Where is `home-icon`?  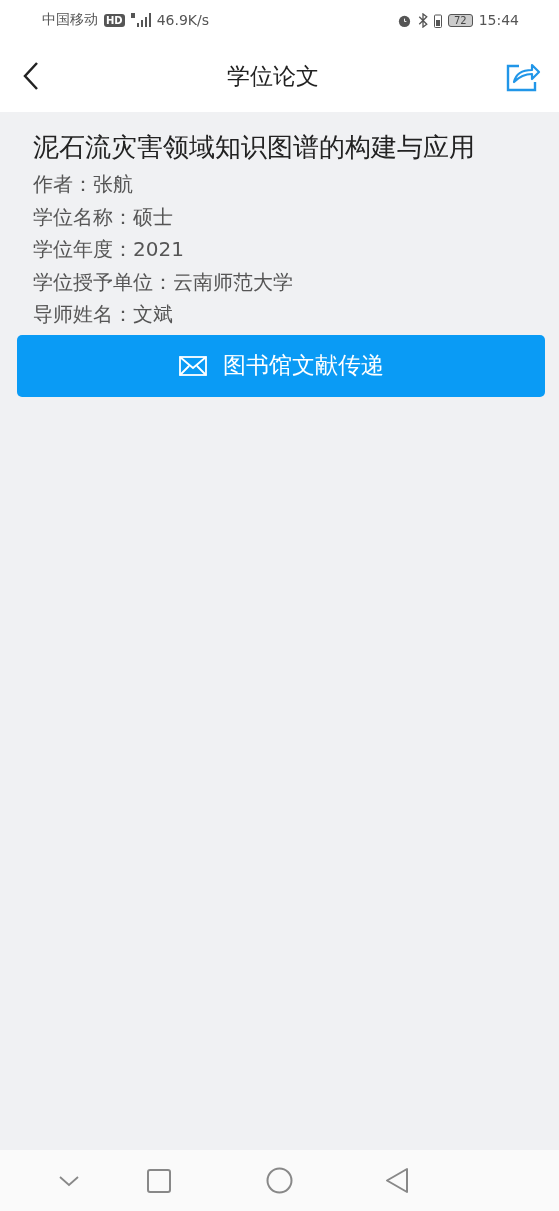 home-icon is located at coordinates (279, 1180).